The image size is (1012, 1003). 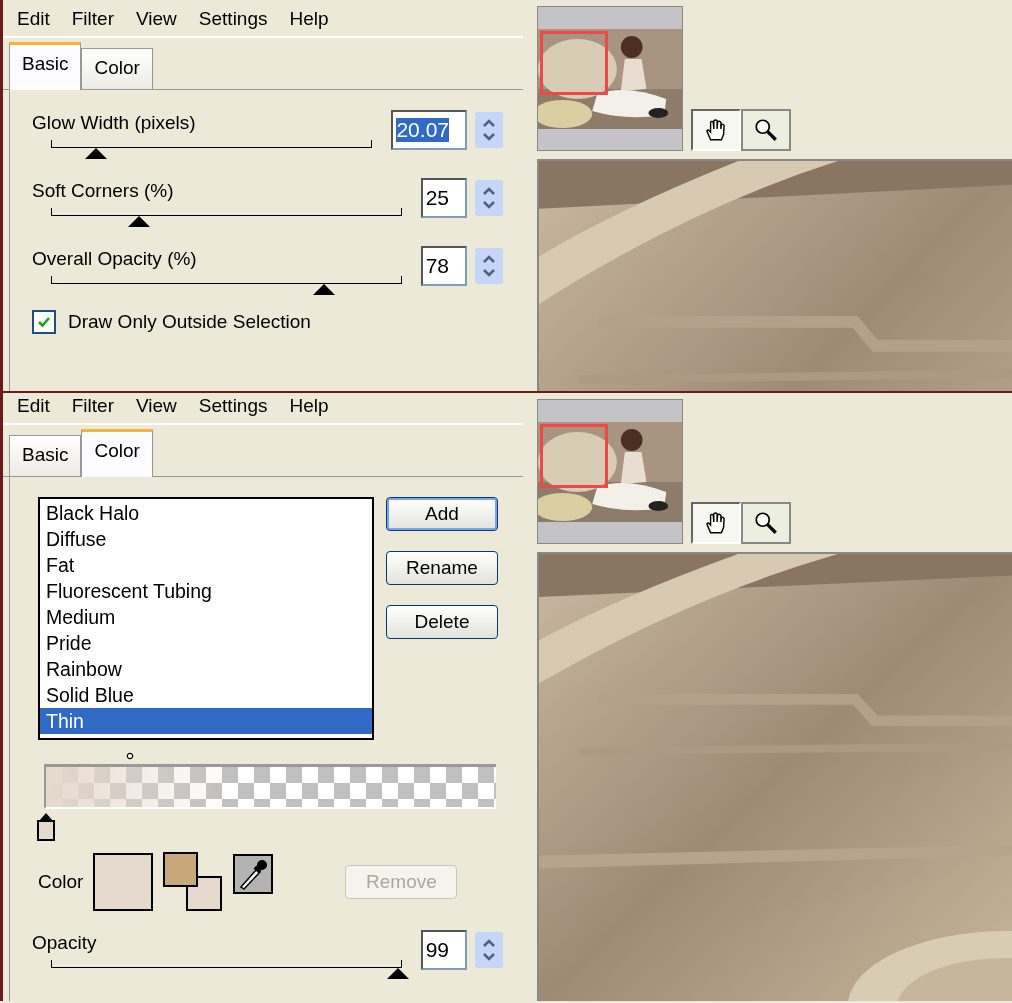 I want to click on color-pair-swatches, so click(x=193, y=882).